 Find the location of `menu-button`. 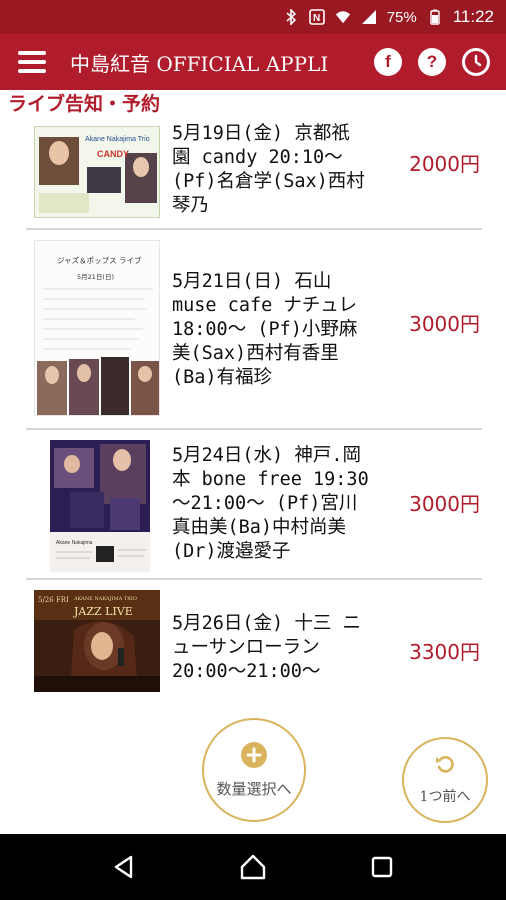

menu-button is located at coordinates (32, 62).